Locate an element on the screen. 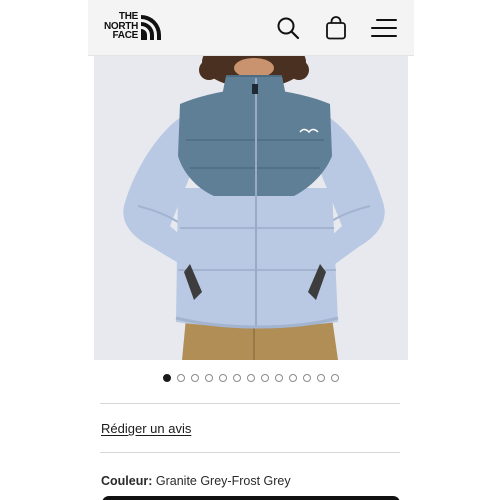 The height and width of the screenshot is (500, 500). hamburger-menu-icon is located at coordinates (384, 28).